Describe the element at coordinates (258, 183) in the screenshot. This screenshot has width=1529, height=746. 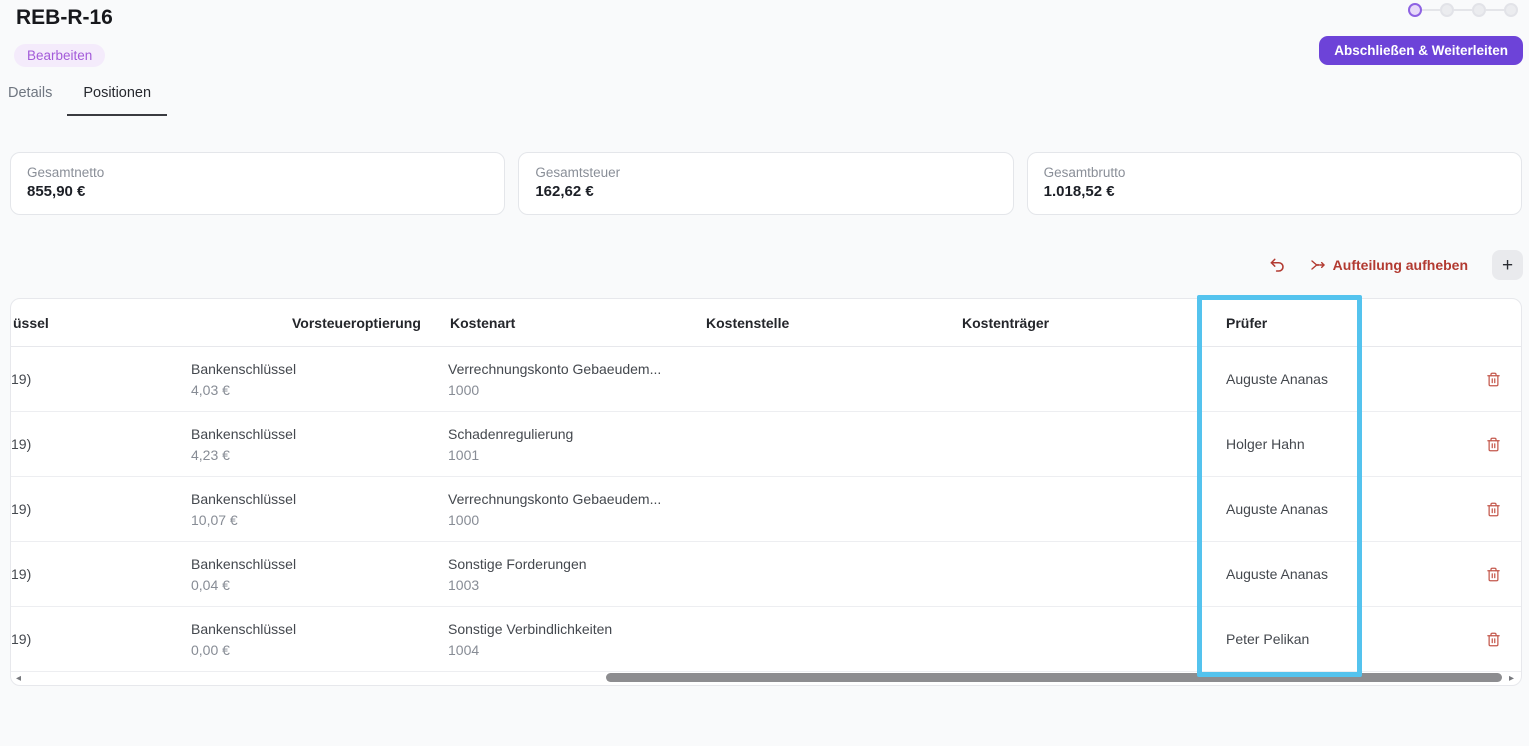
I see `card-gesamtnetto: Gesamtnetto 855,90 €` at that location.